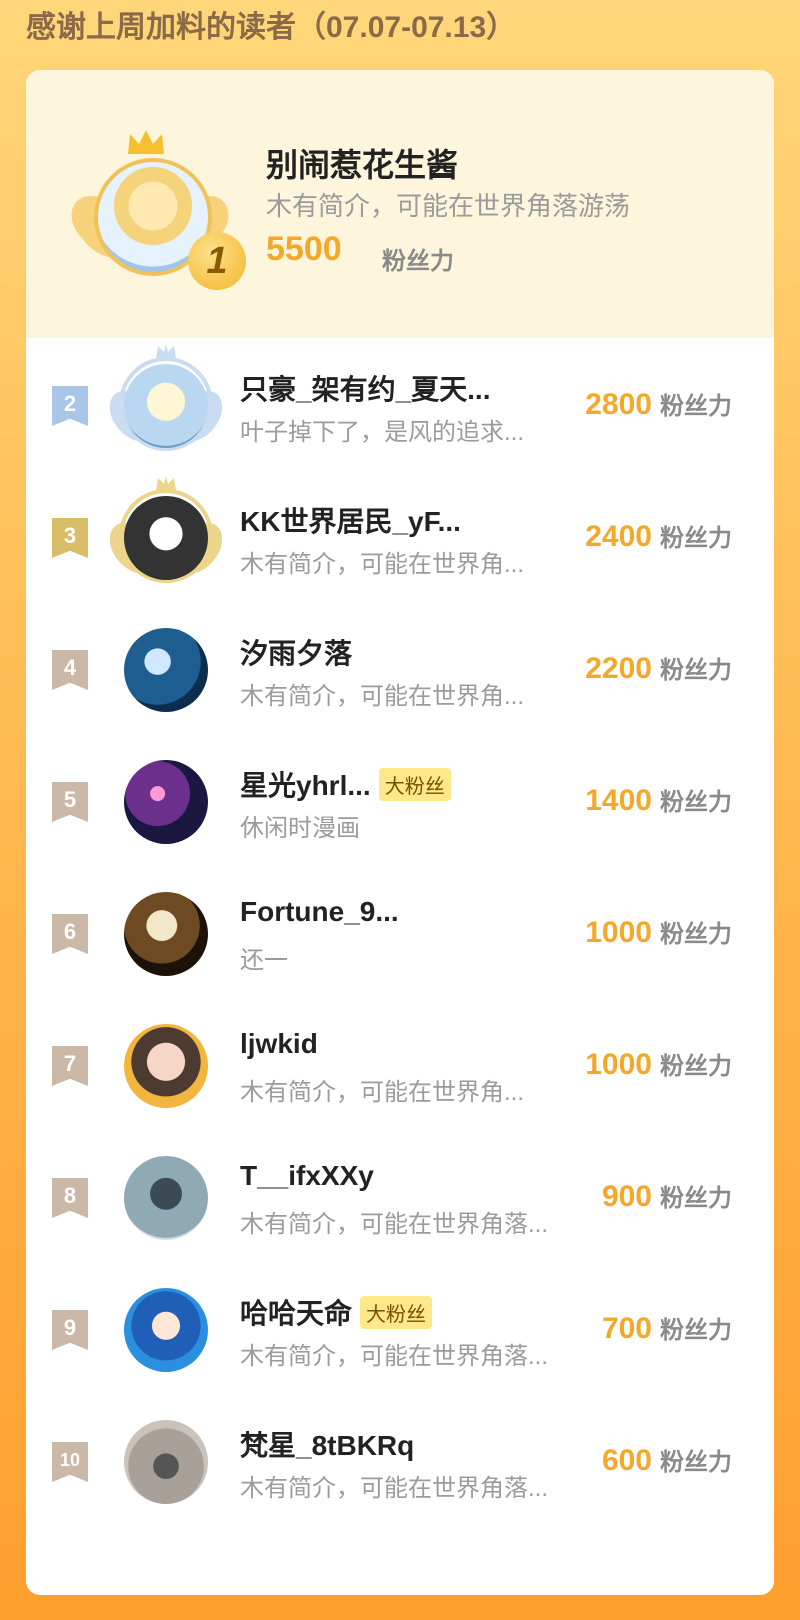  I want to click on reader-score-box: 900 粉丝力, so click(667, 1196).